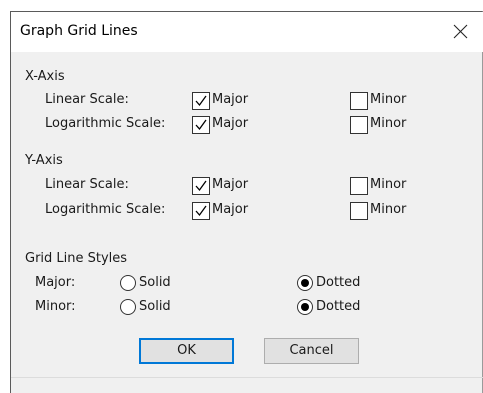  Describe the element at coordinates (87, 184) in the screenshot. I see `y-linear-scale-label: Linear Scale:` at that location.